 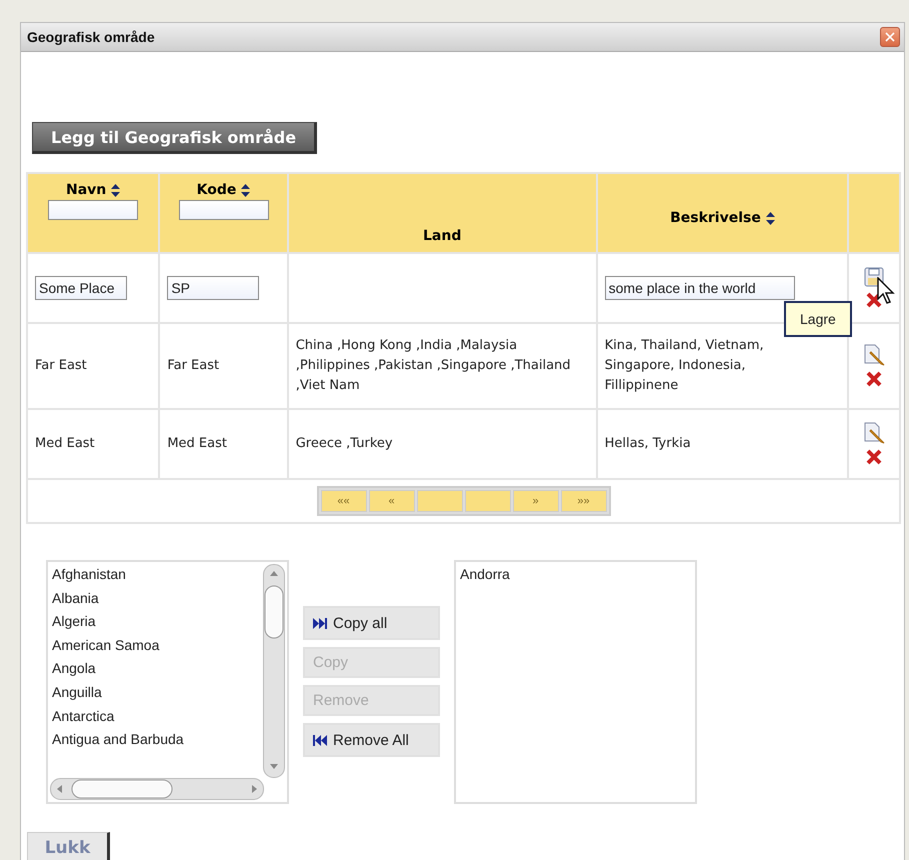 What do you see at coordinates (583, 501) in the screenshot?
I see `pager-button: »»` at bounding box center [583, 501].